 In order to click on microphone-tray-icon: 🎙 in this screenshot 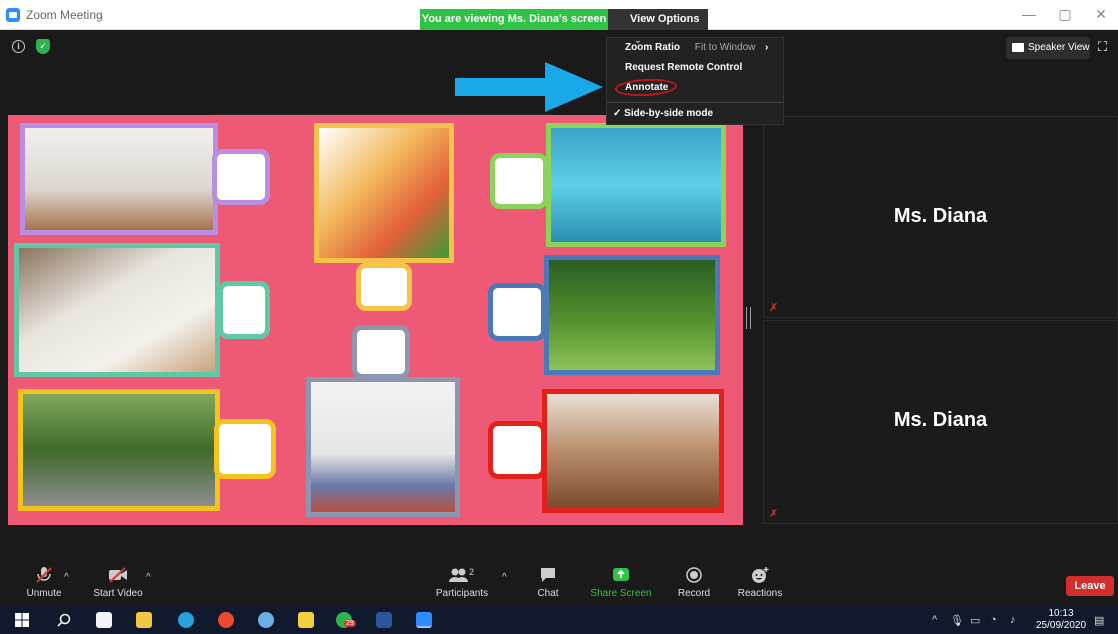, I will do `click(957, 620)`.